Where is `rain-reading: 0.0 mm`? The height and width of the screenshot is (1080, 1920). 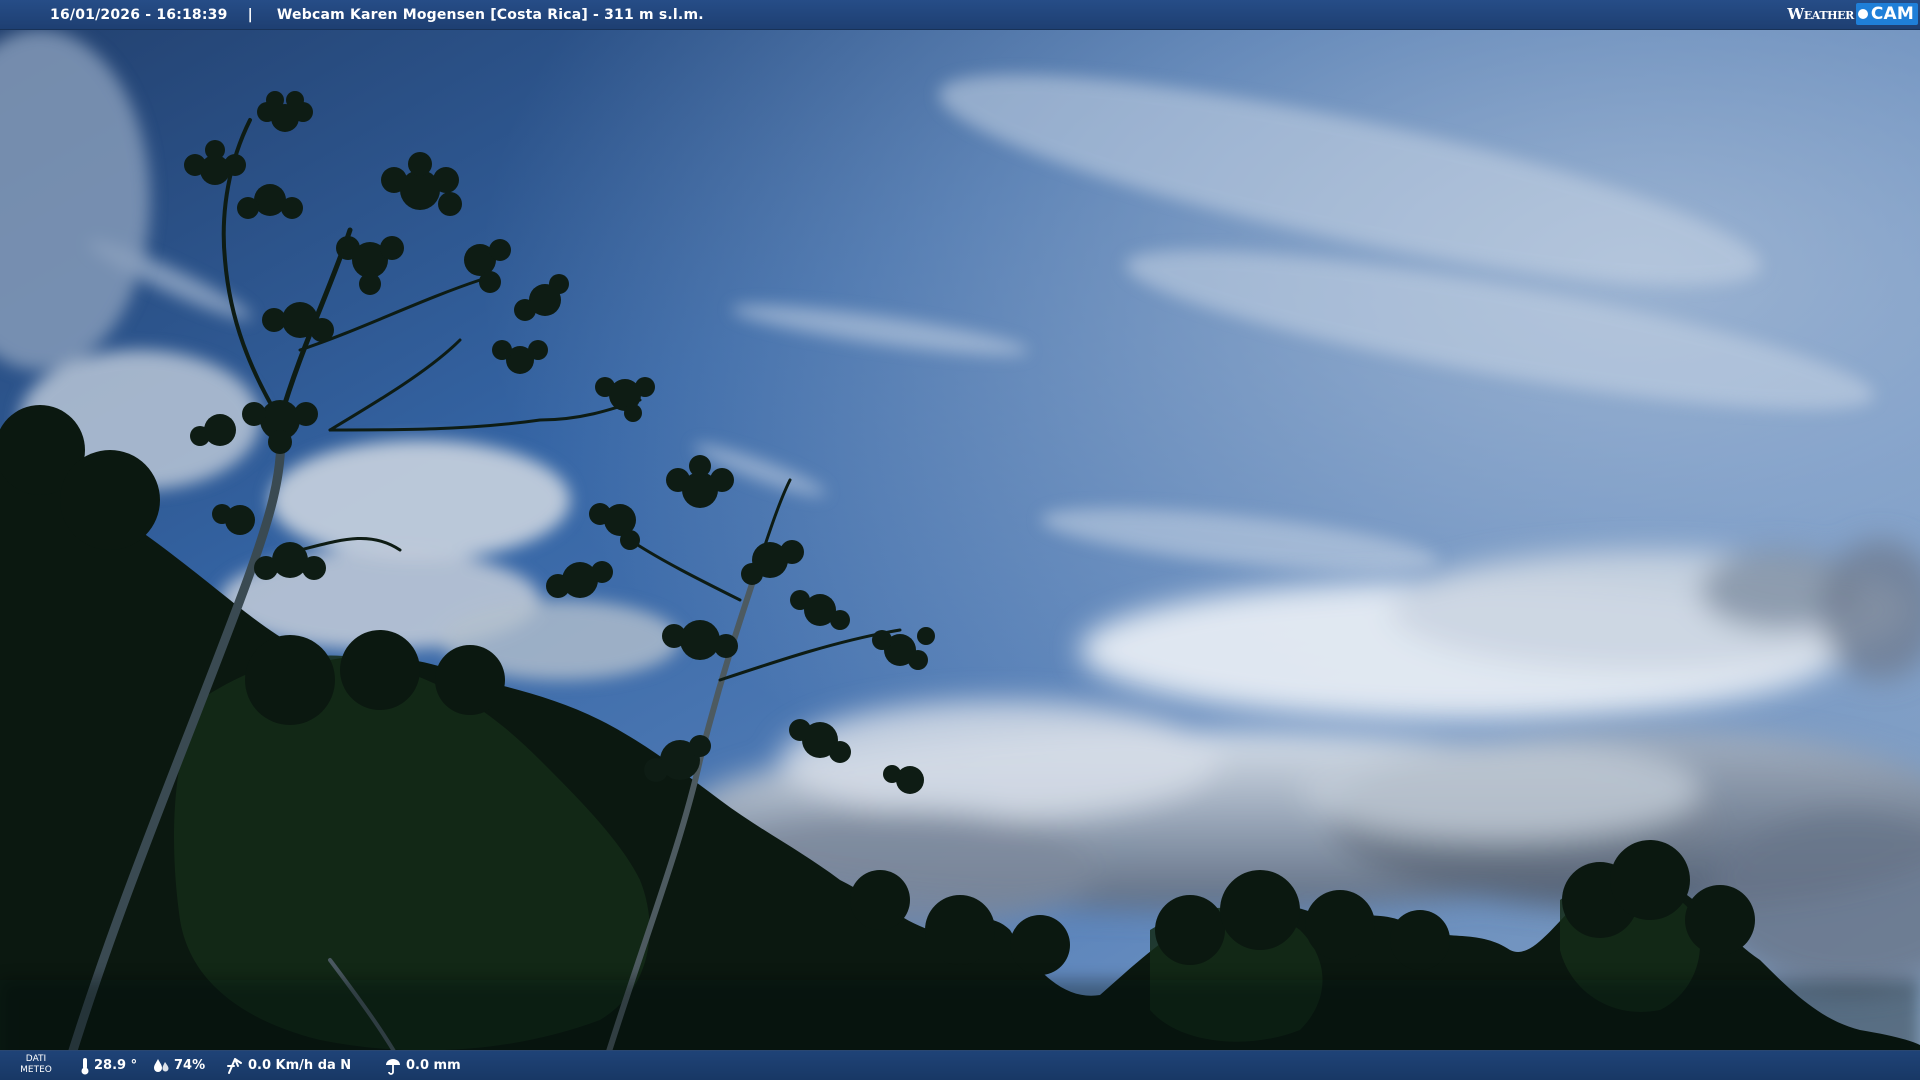
rain-reading: 0.0 mm is located at coordinates (422, 1065).